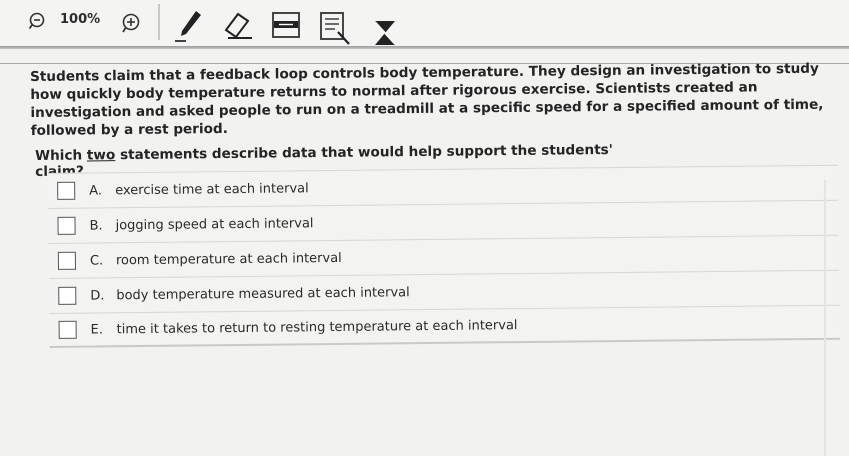 The height and width of the screenshot is (456, 849). Describe the element at coordinates (424, 47) in the screenshot. I see `toolbar-rule` at that location.